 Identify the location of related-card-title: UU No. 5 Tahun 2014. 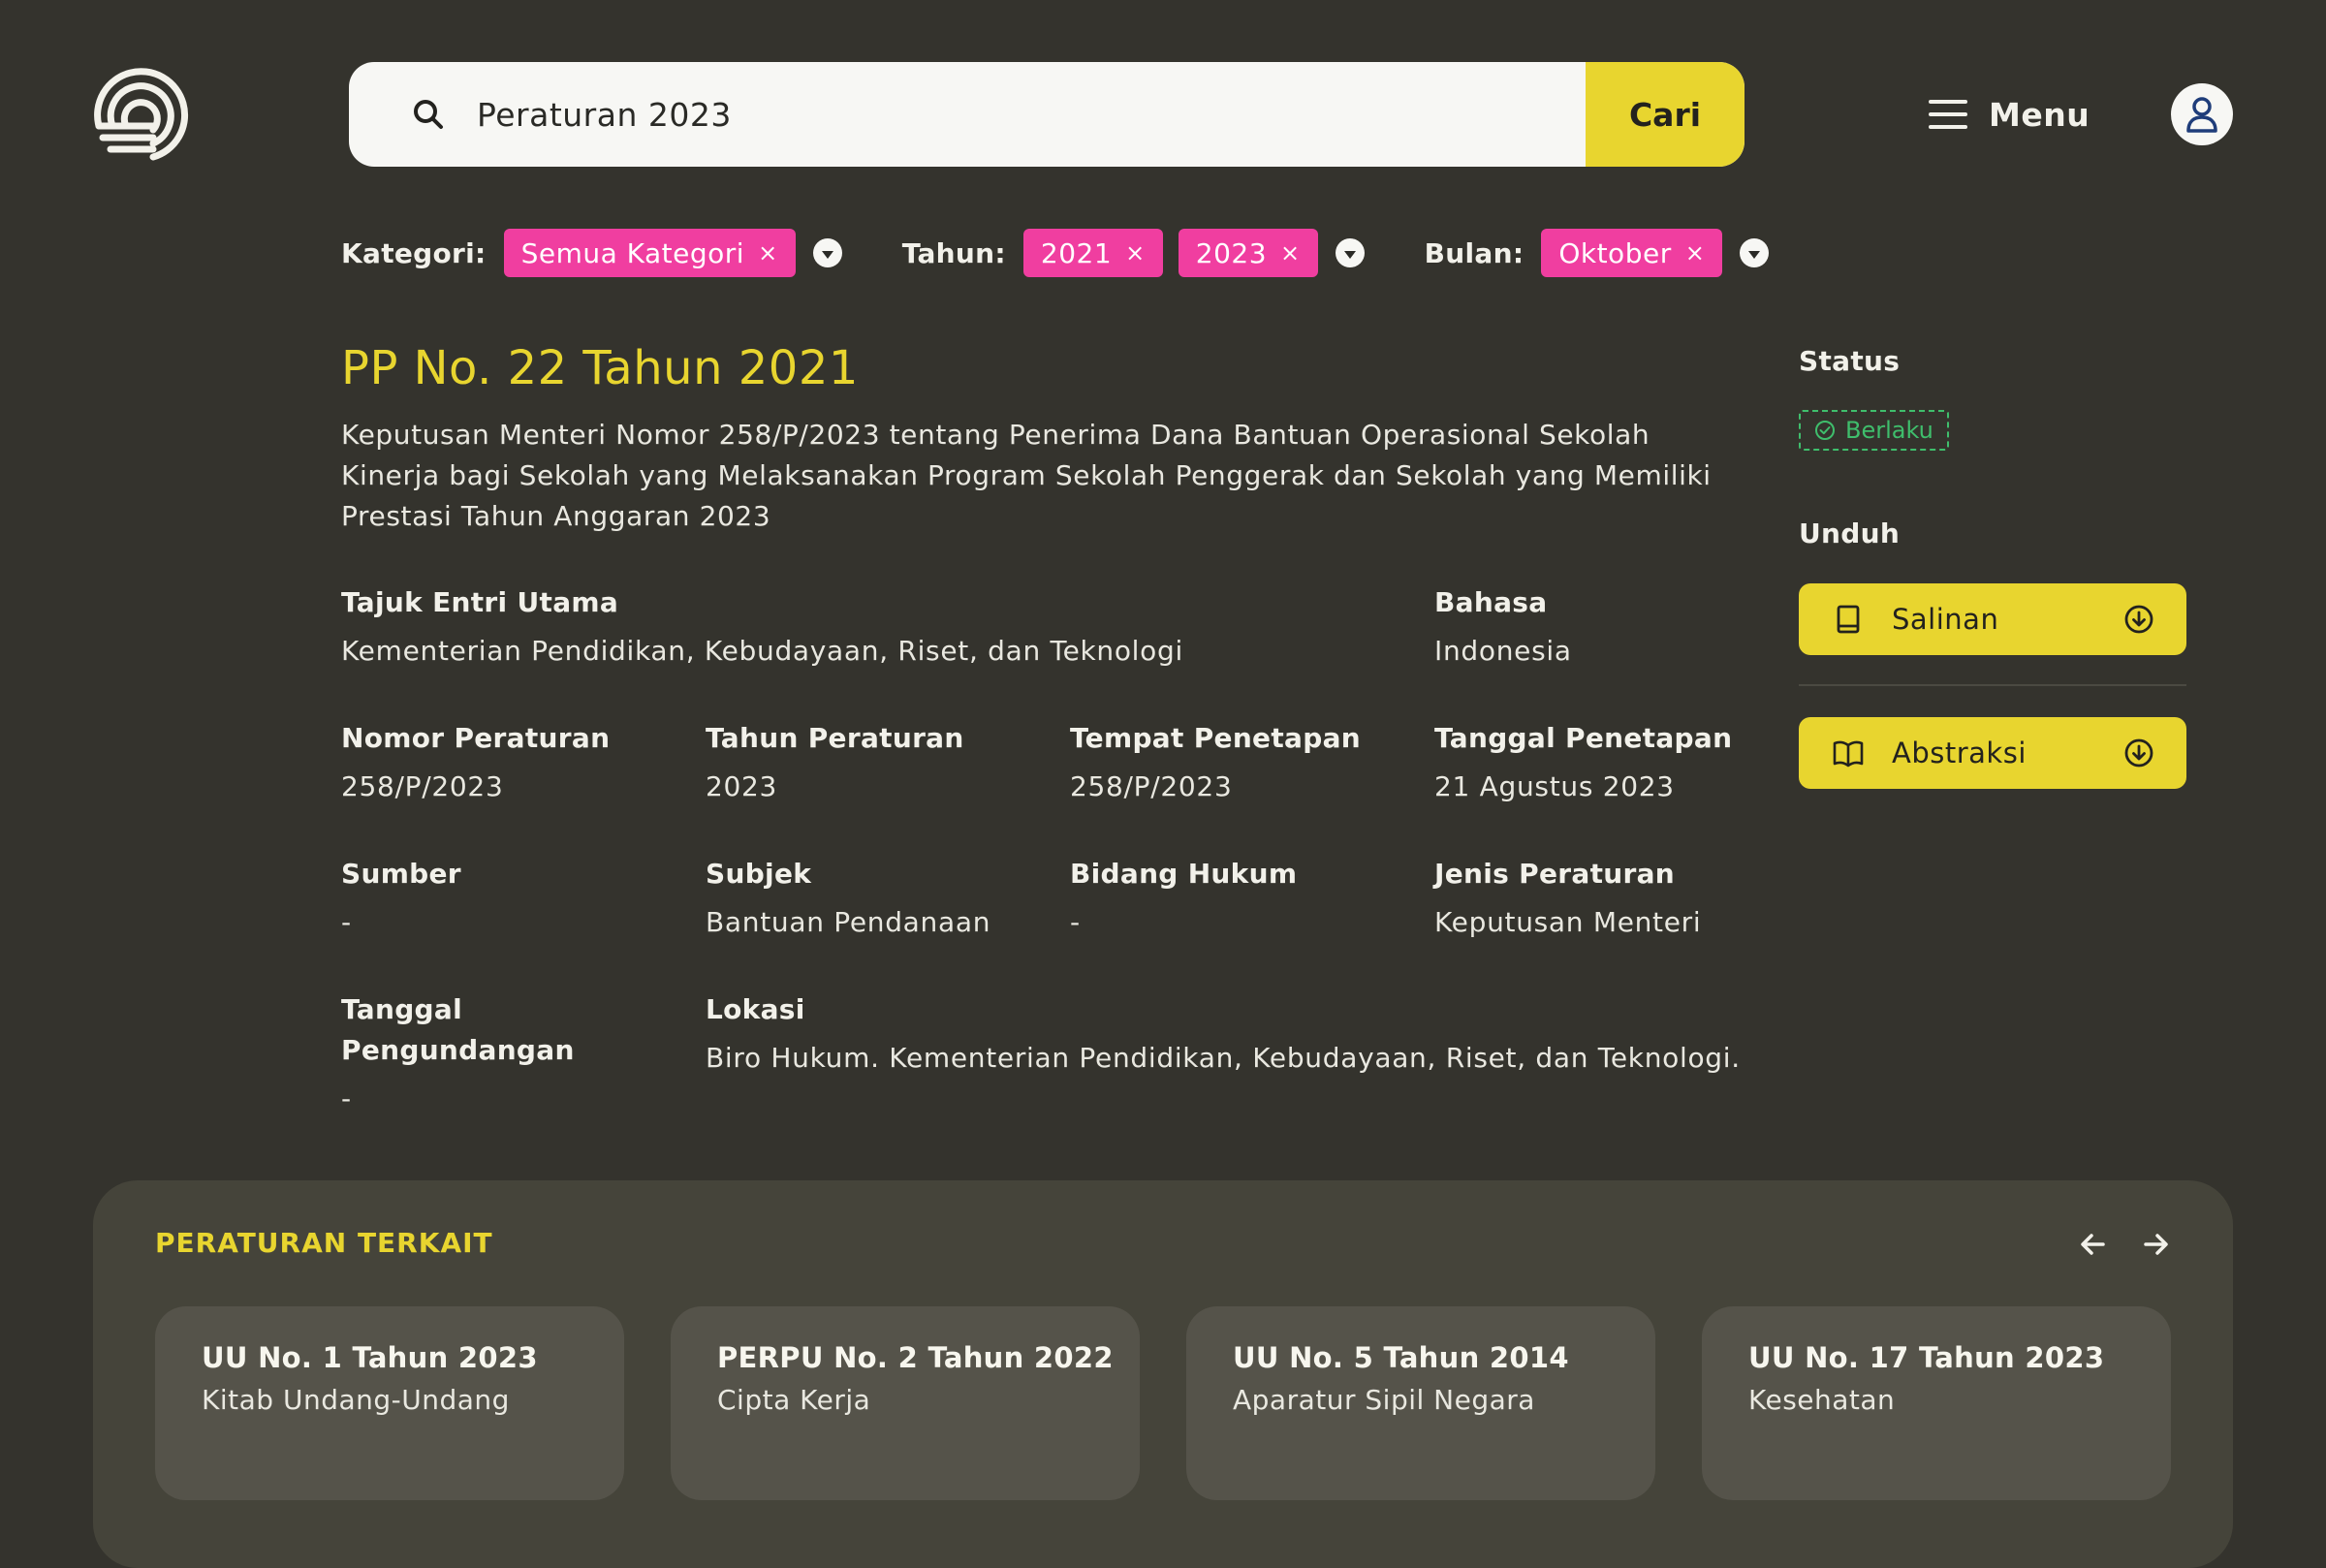
(1401, 1357).